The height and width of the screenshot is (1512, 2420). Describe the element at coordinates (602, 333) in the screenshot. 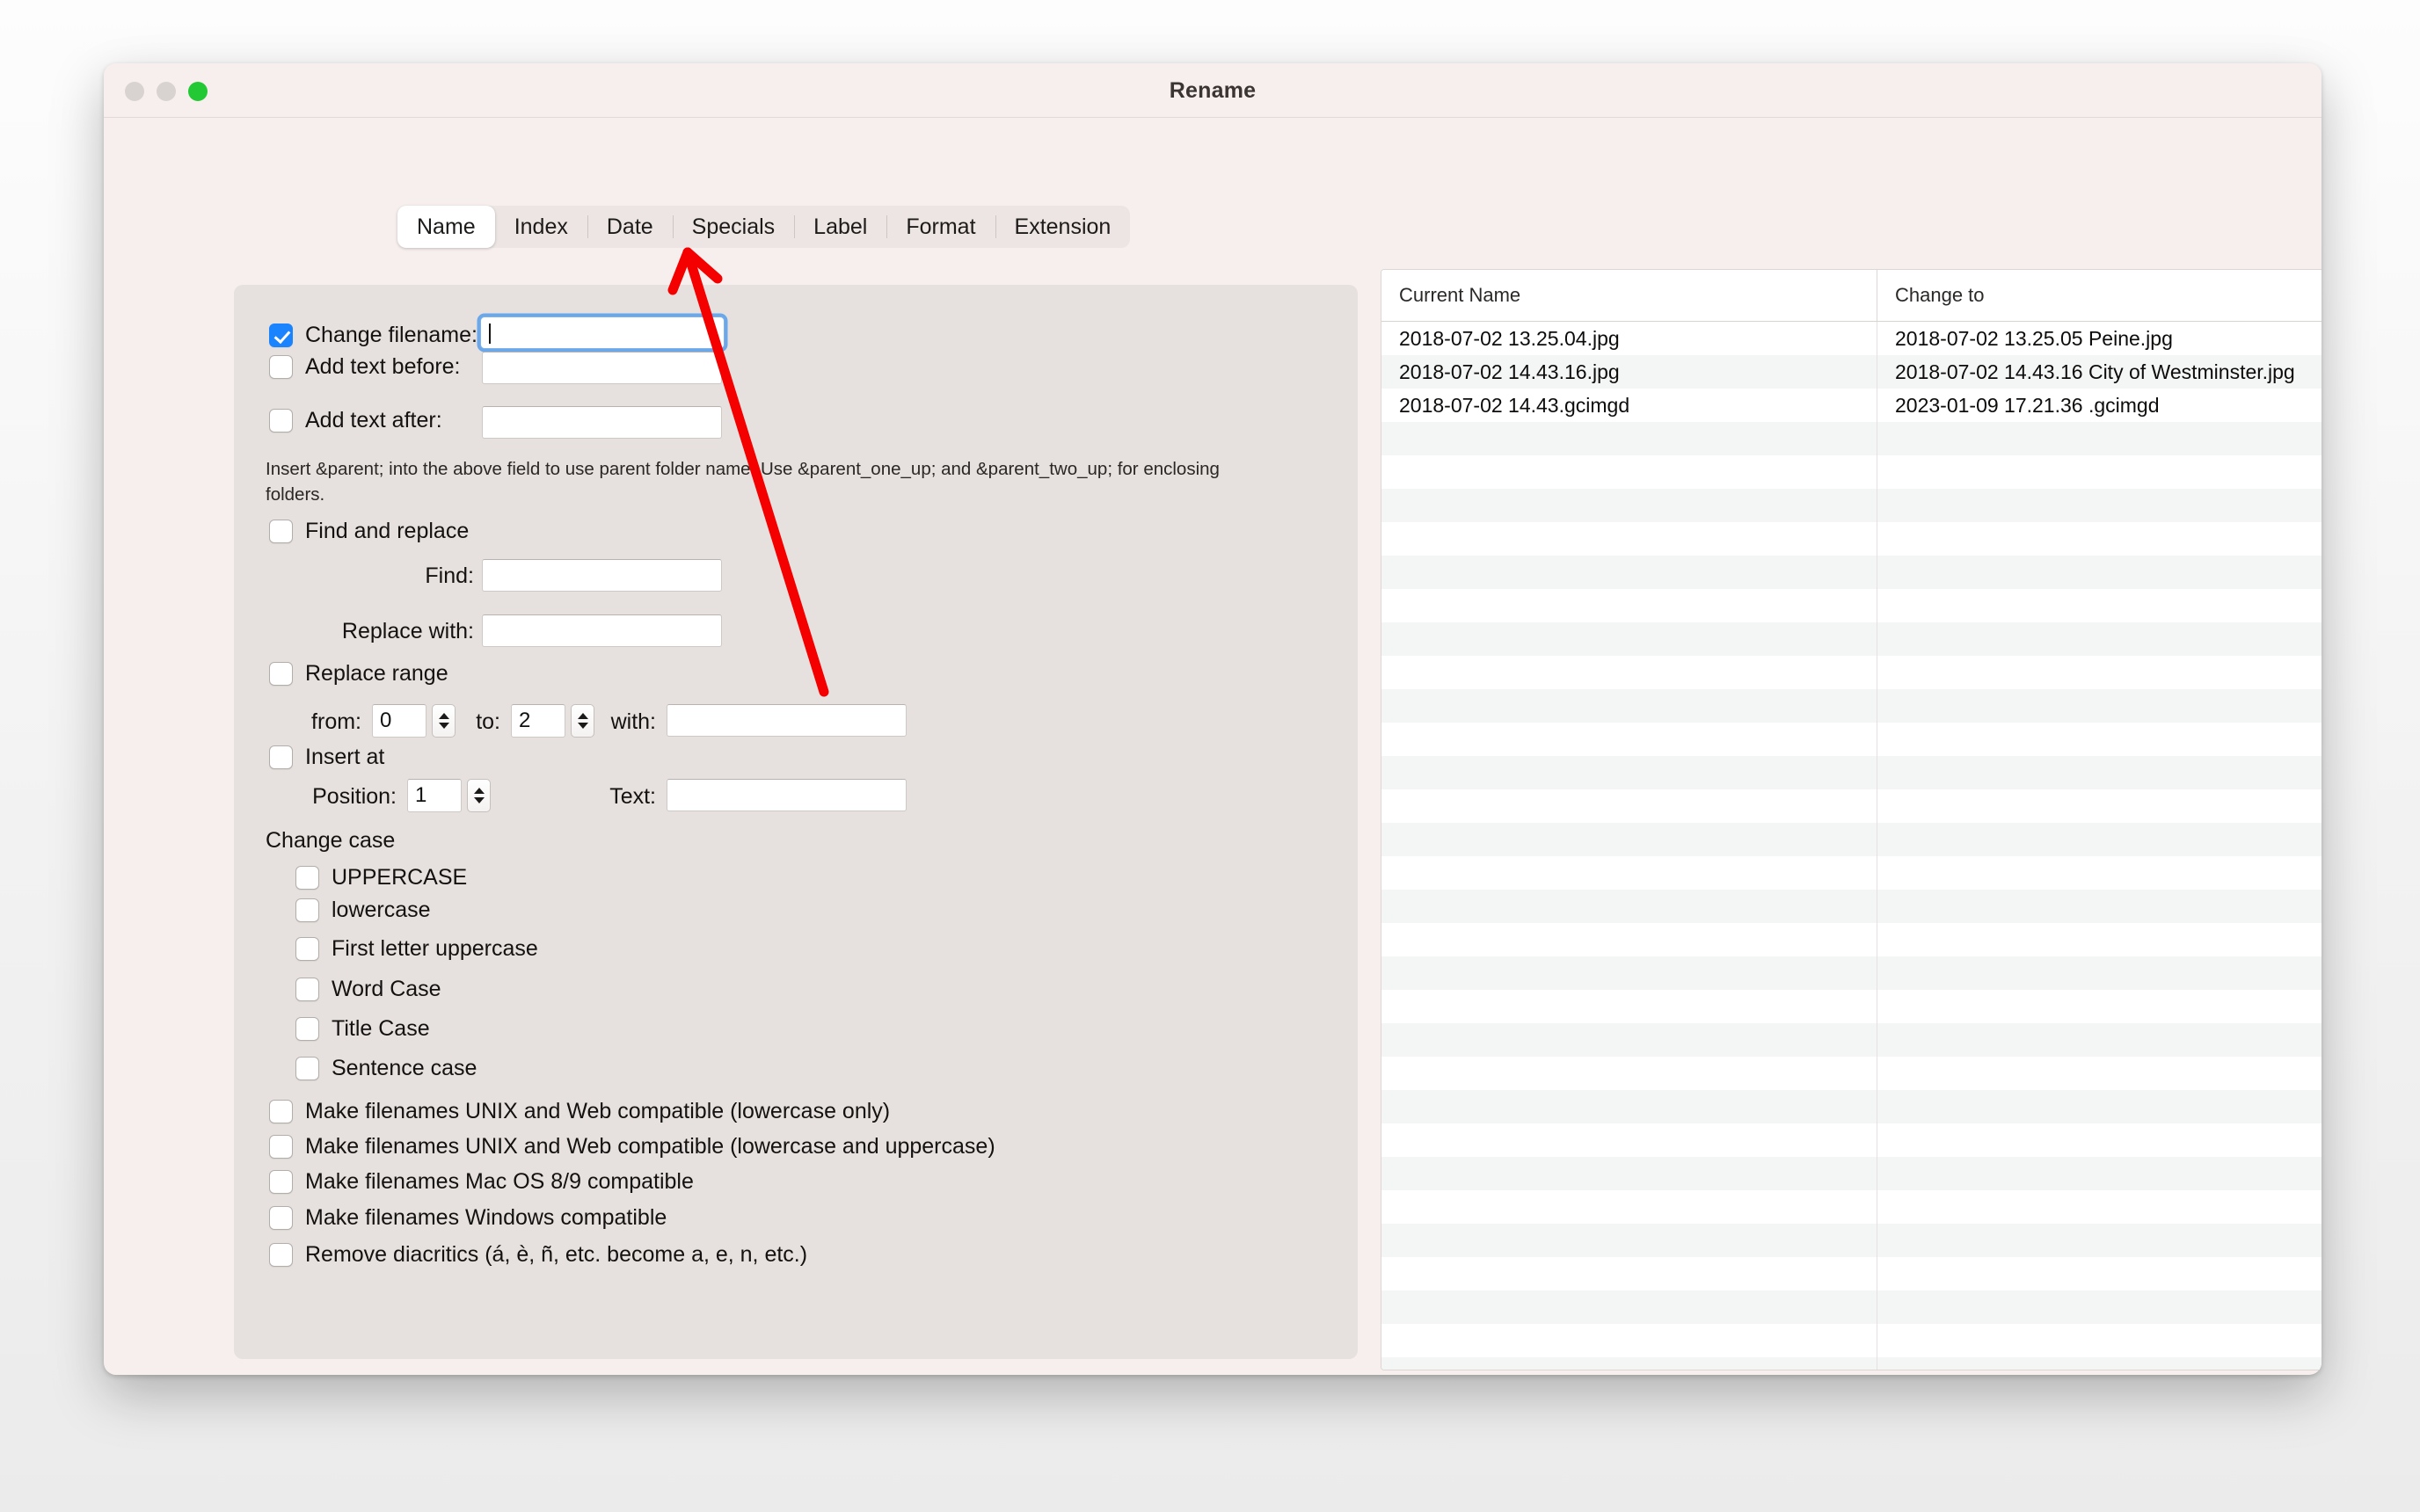

I see `change-filename-input` at that location.